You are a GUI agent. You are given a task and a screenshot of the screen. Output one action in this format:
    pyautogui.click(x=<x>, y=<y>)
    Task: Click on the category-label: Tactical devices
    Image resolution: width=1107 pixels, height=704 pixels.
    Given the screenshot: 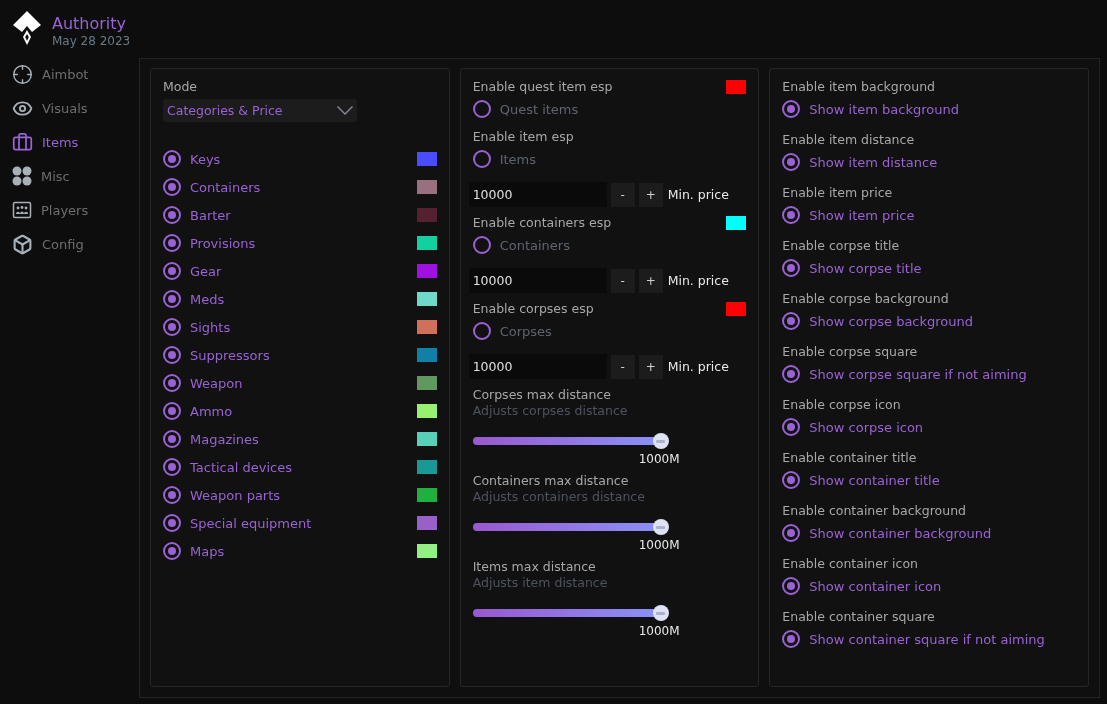 What is the action you would take?
    pyautogui.click(x=241, y=467)
    